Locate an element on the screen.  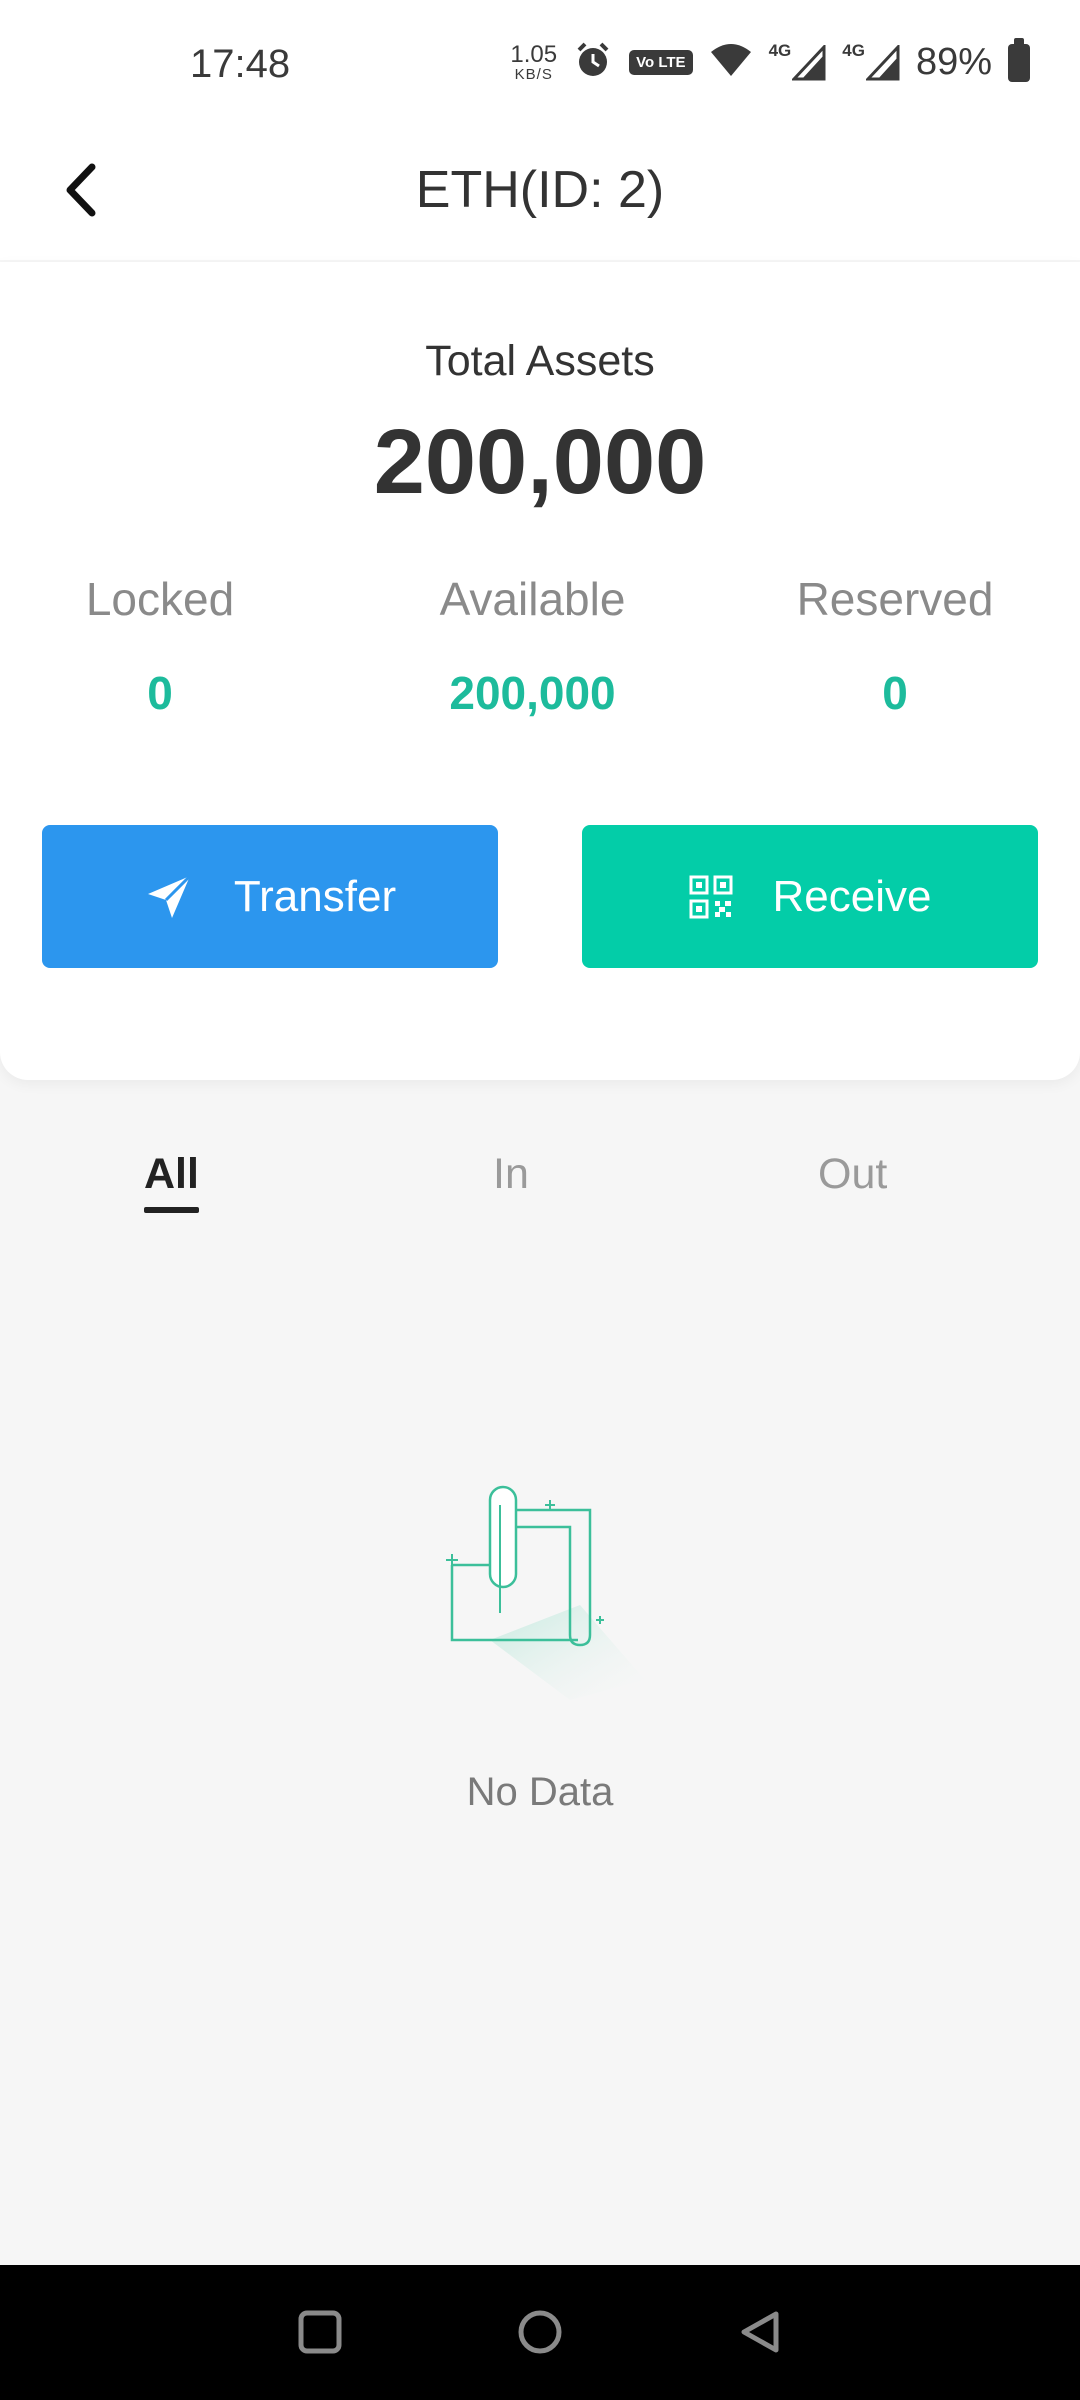
transfer-button: Transfer is located at coordinates (270, 896).